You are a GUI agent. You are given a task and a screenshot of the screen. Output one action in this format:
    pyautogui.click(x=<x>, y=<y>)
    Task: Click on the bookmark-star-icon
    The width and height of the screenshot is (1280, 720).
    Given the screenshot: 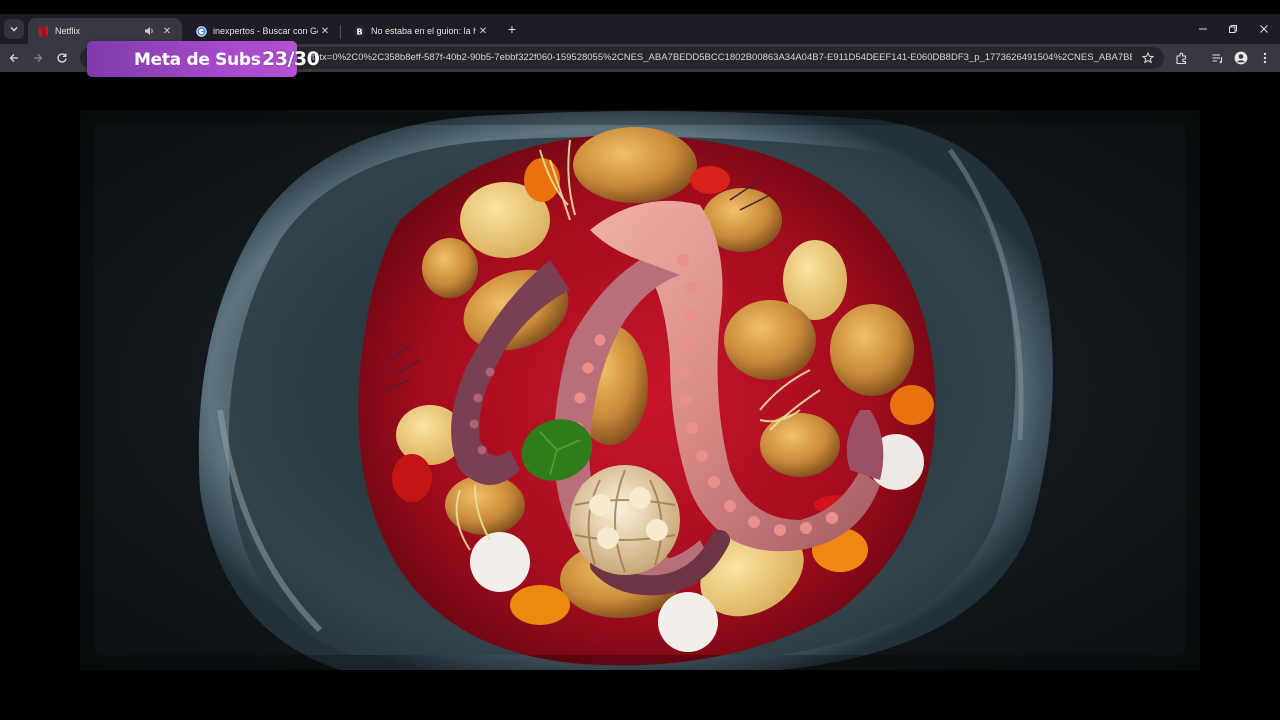 What is the action you would take?
    pyautogui.click(x=1148, y=58)
    